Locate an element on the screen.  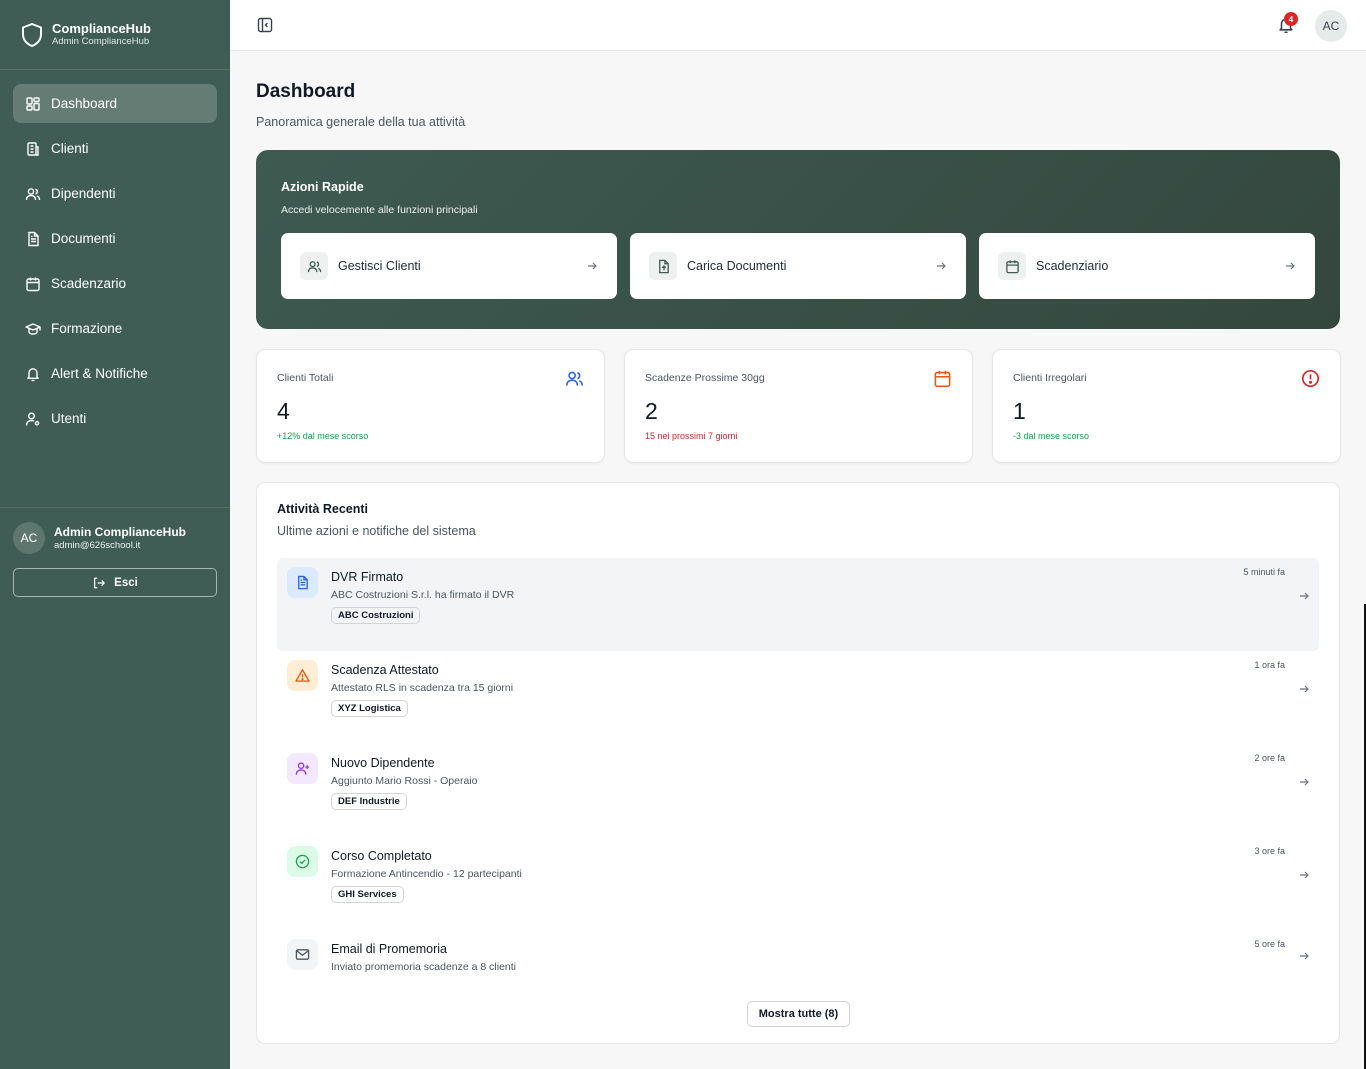
sidebar-item-dashboard: Dashboard is located at coordinates (115, 103).